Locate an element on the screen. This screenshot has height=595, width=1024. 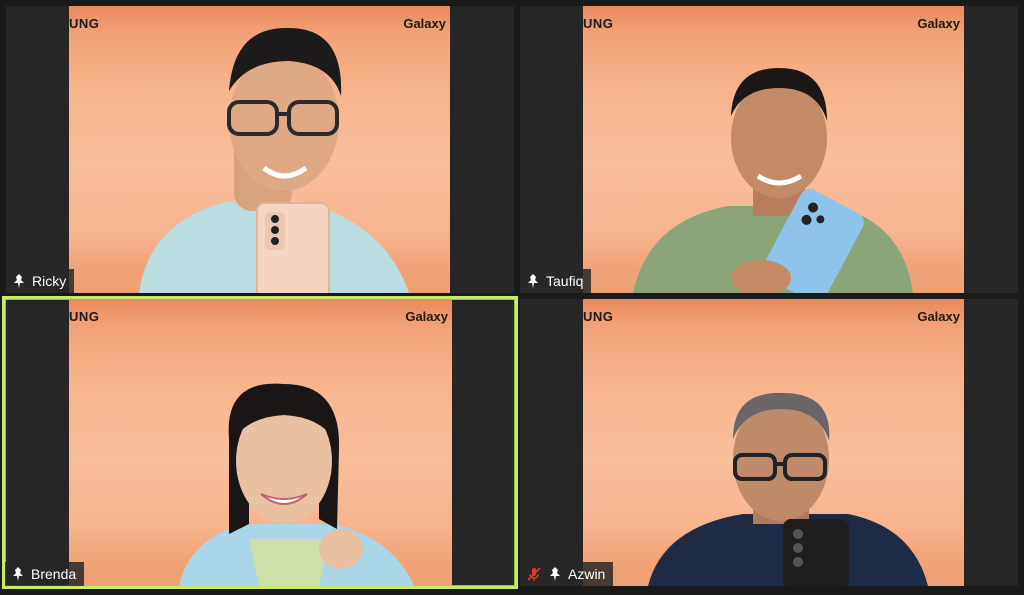
name-tag: Ricky is located at coordinates (40, 281).